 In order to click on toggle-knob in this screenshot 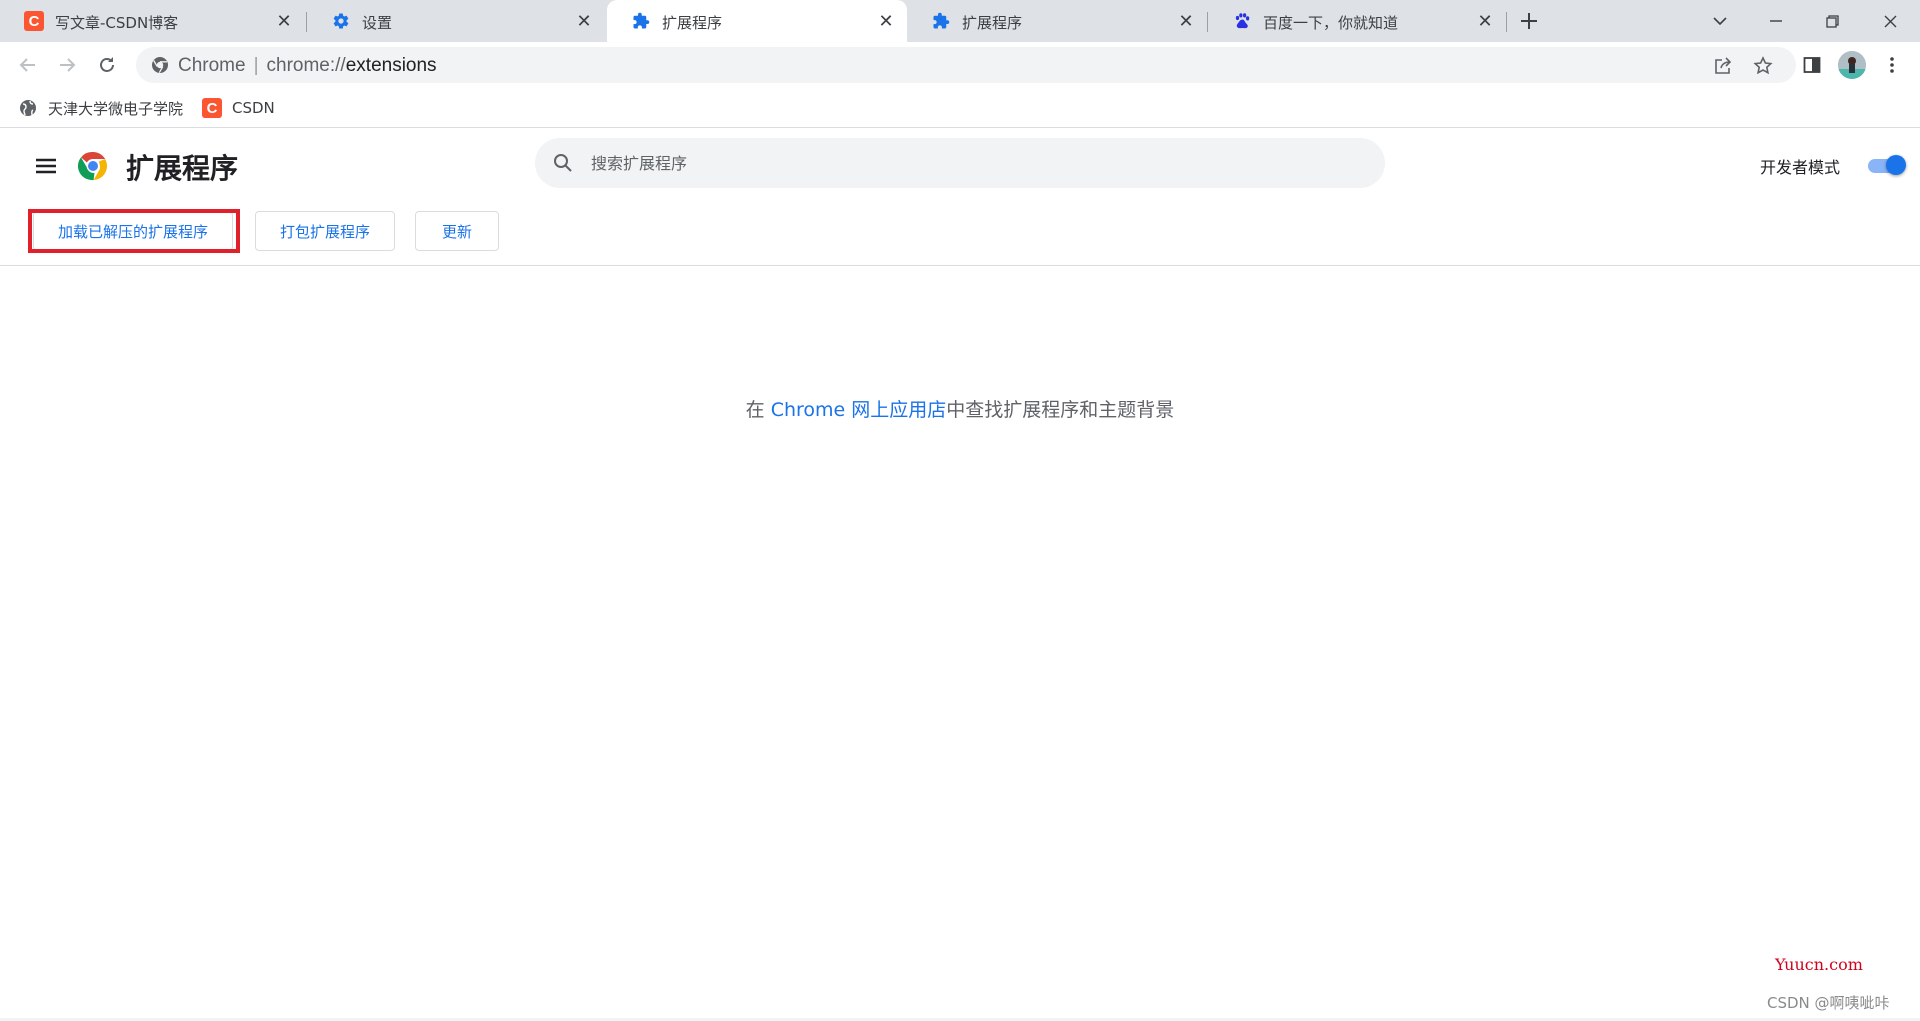, I will do `click(1896, 165)`.